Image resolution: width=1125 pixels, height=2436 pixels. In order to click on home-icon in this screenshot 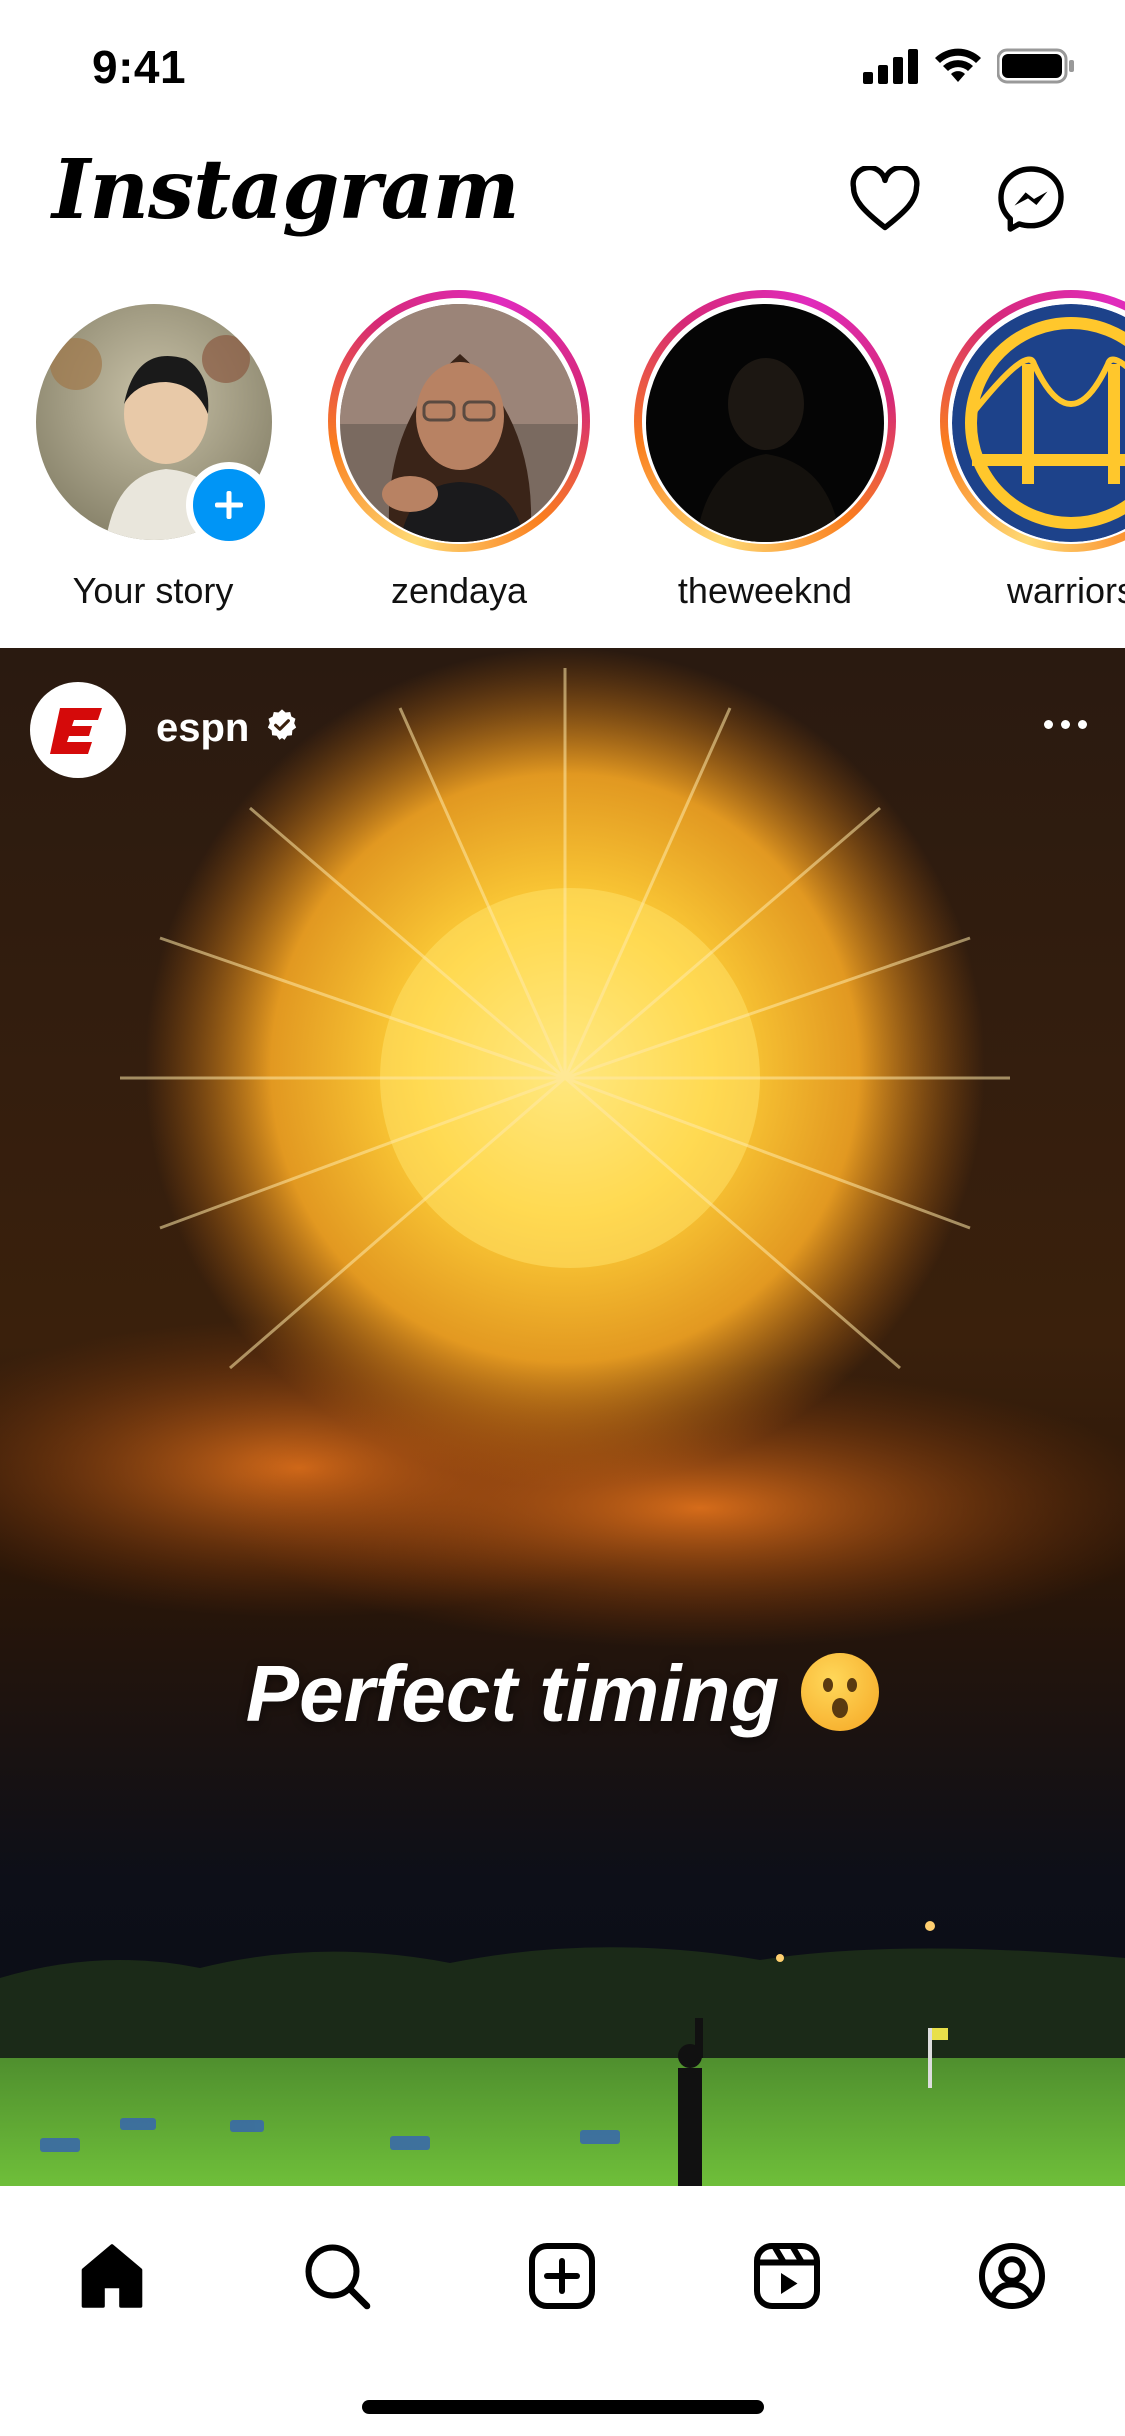, I will do `click(112, 2276)`.